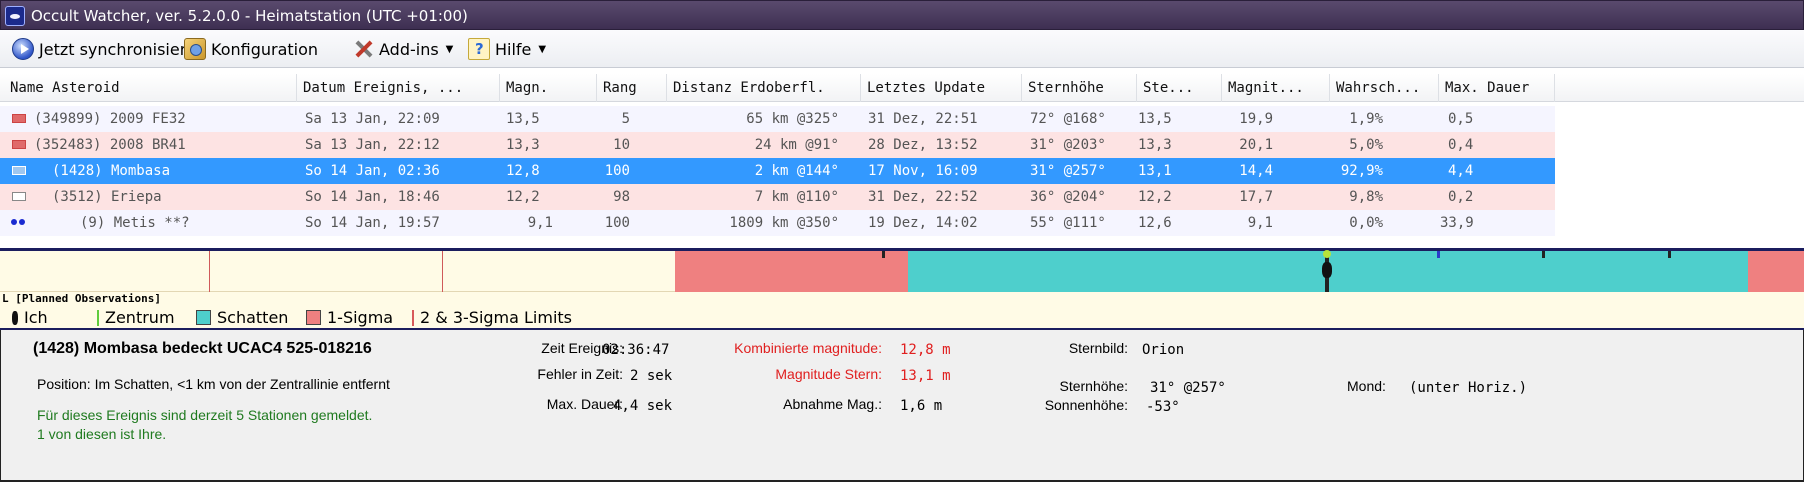  What do you see at coordinates (23, 49) in the screenshot?
I see `sync-icon` at bounding box center [23, 49].